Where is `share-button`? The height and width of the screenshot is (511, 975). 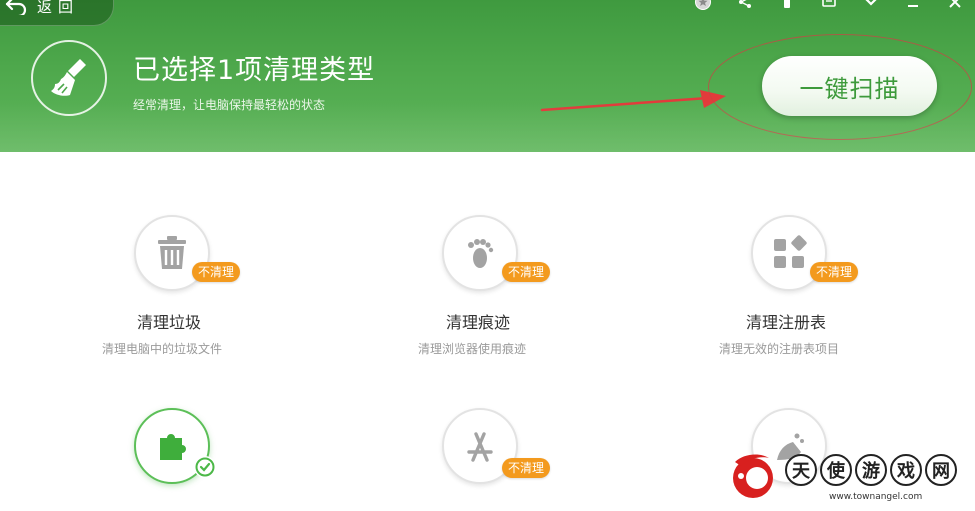 share-button is located at coordinates (745, 5).